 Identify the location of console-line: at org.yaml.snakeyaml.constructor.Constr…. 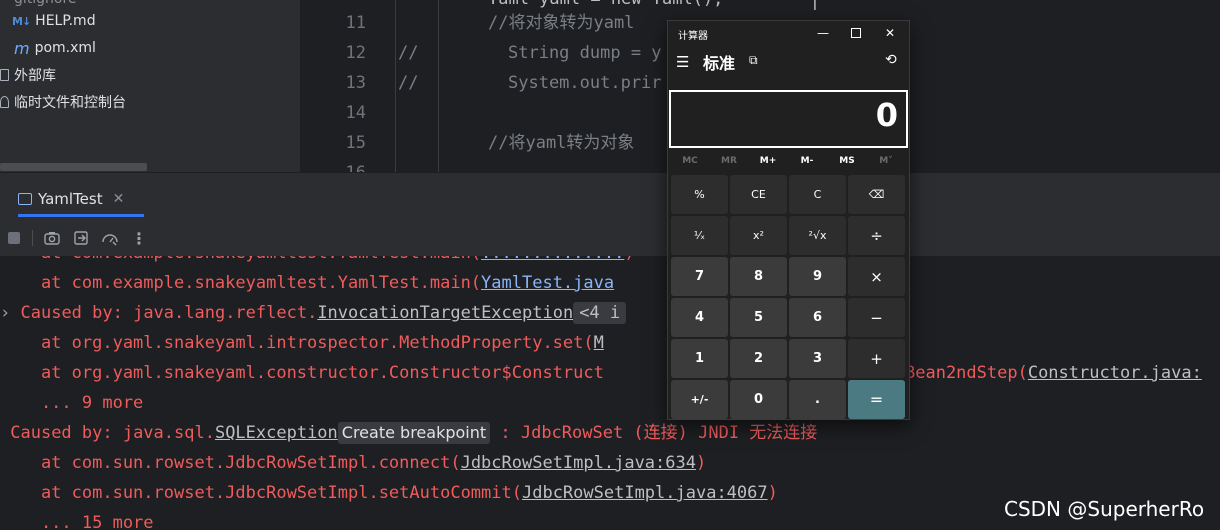
(601, 373).